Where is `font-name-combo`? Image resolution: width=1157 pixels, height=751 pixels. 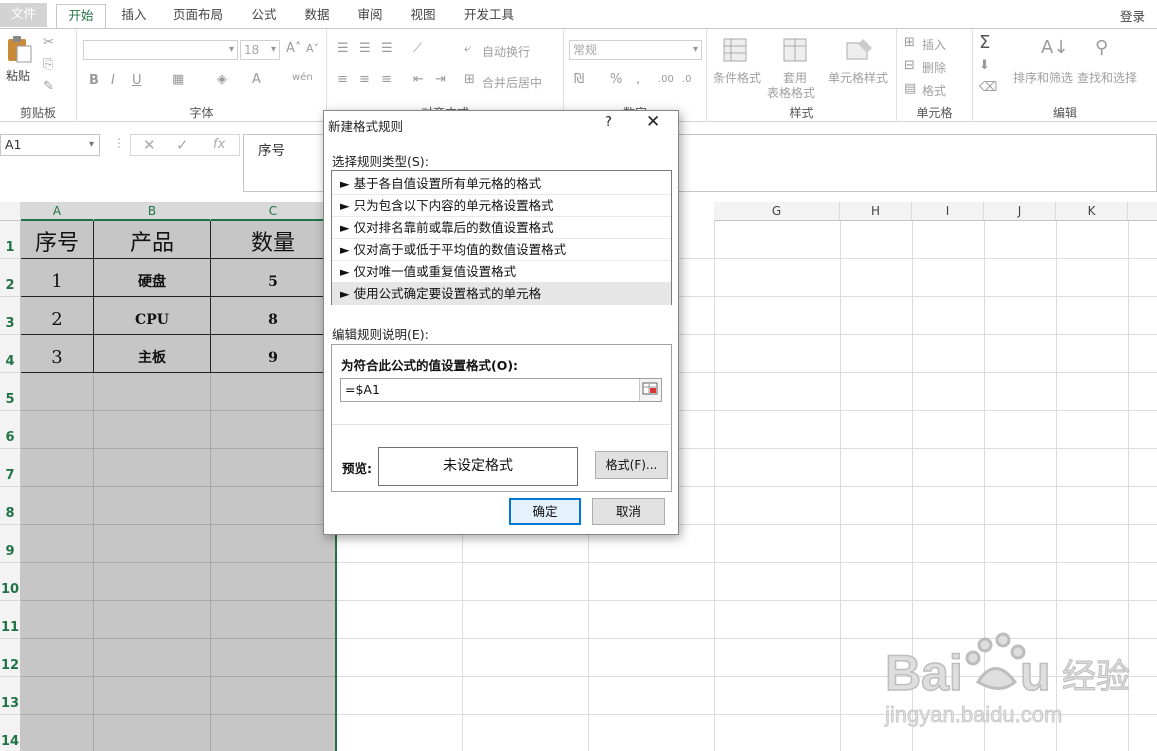
font-name-combo is located at coordinates (160, 50).